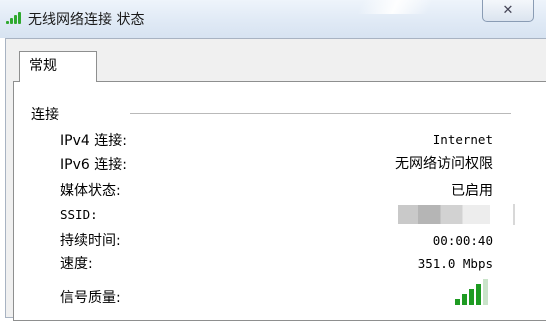  I want to click on ssid-value-redacted, so click(444, 214).